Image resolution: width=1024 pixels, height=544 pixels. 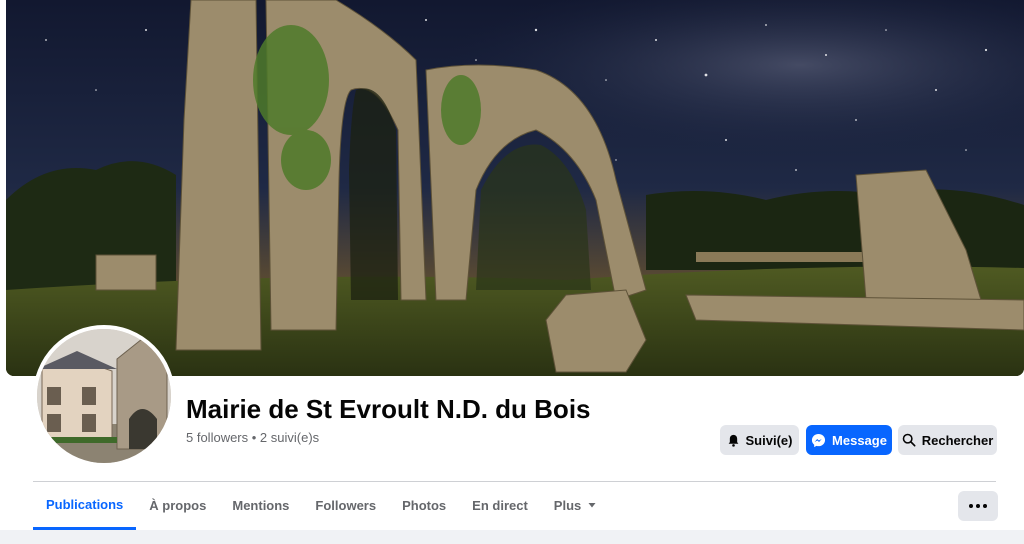 I want to click on following-button-label: Suivi(e), so click(x=769, y=440).